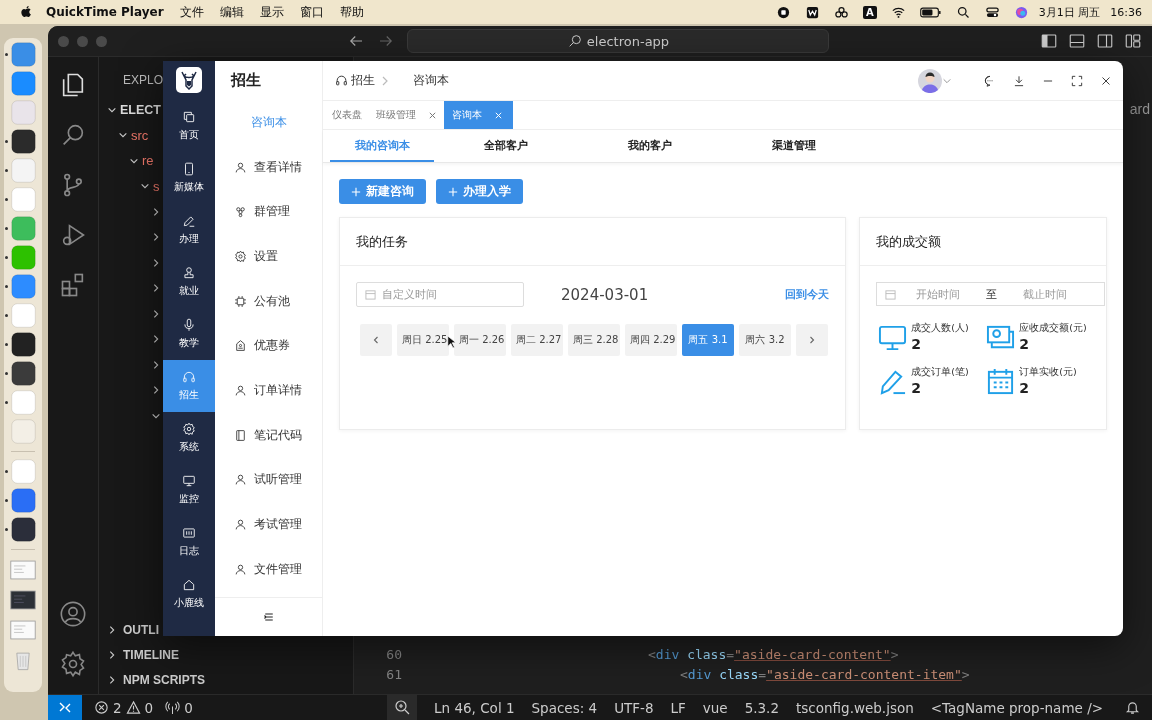 This screenshot has height=720, width=1152. What do you see at coordinates (268, 390) in the screenshot?
I see `side-menu-item: 订单详情` at bounding box center [268, 390].